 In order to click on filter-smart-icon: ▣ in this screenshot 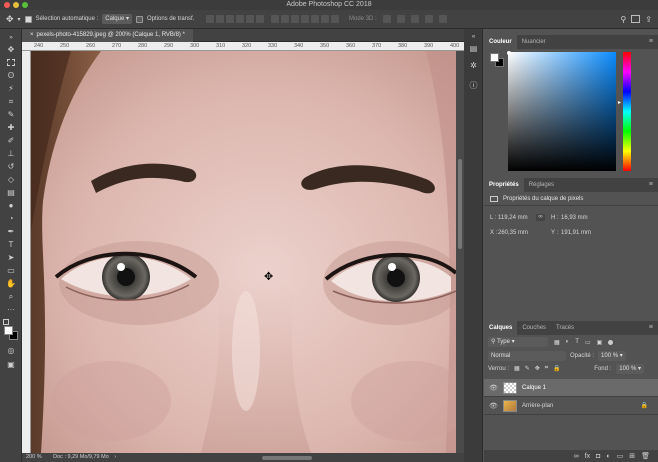, I will do `click(600, 342)`.